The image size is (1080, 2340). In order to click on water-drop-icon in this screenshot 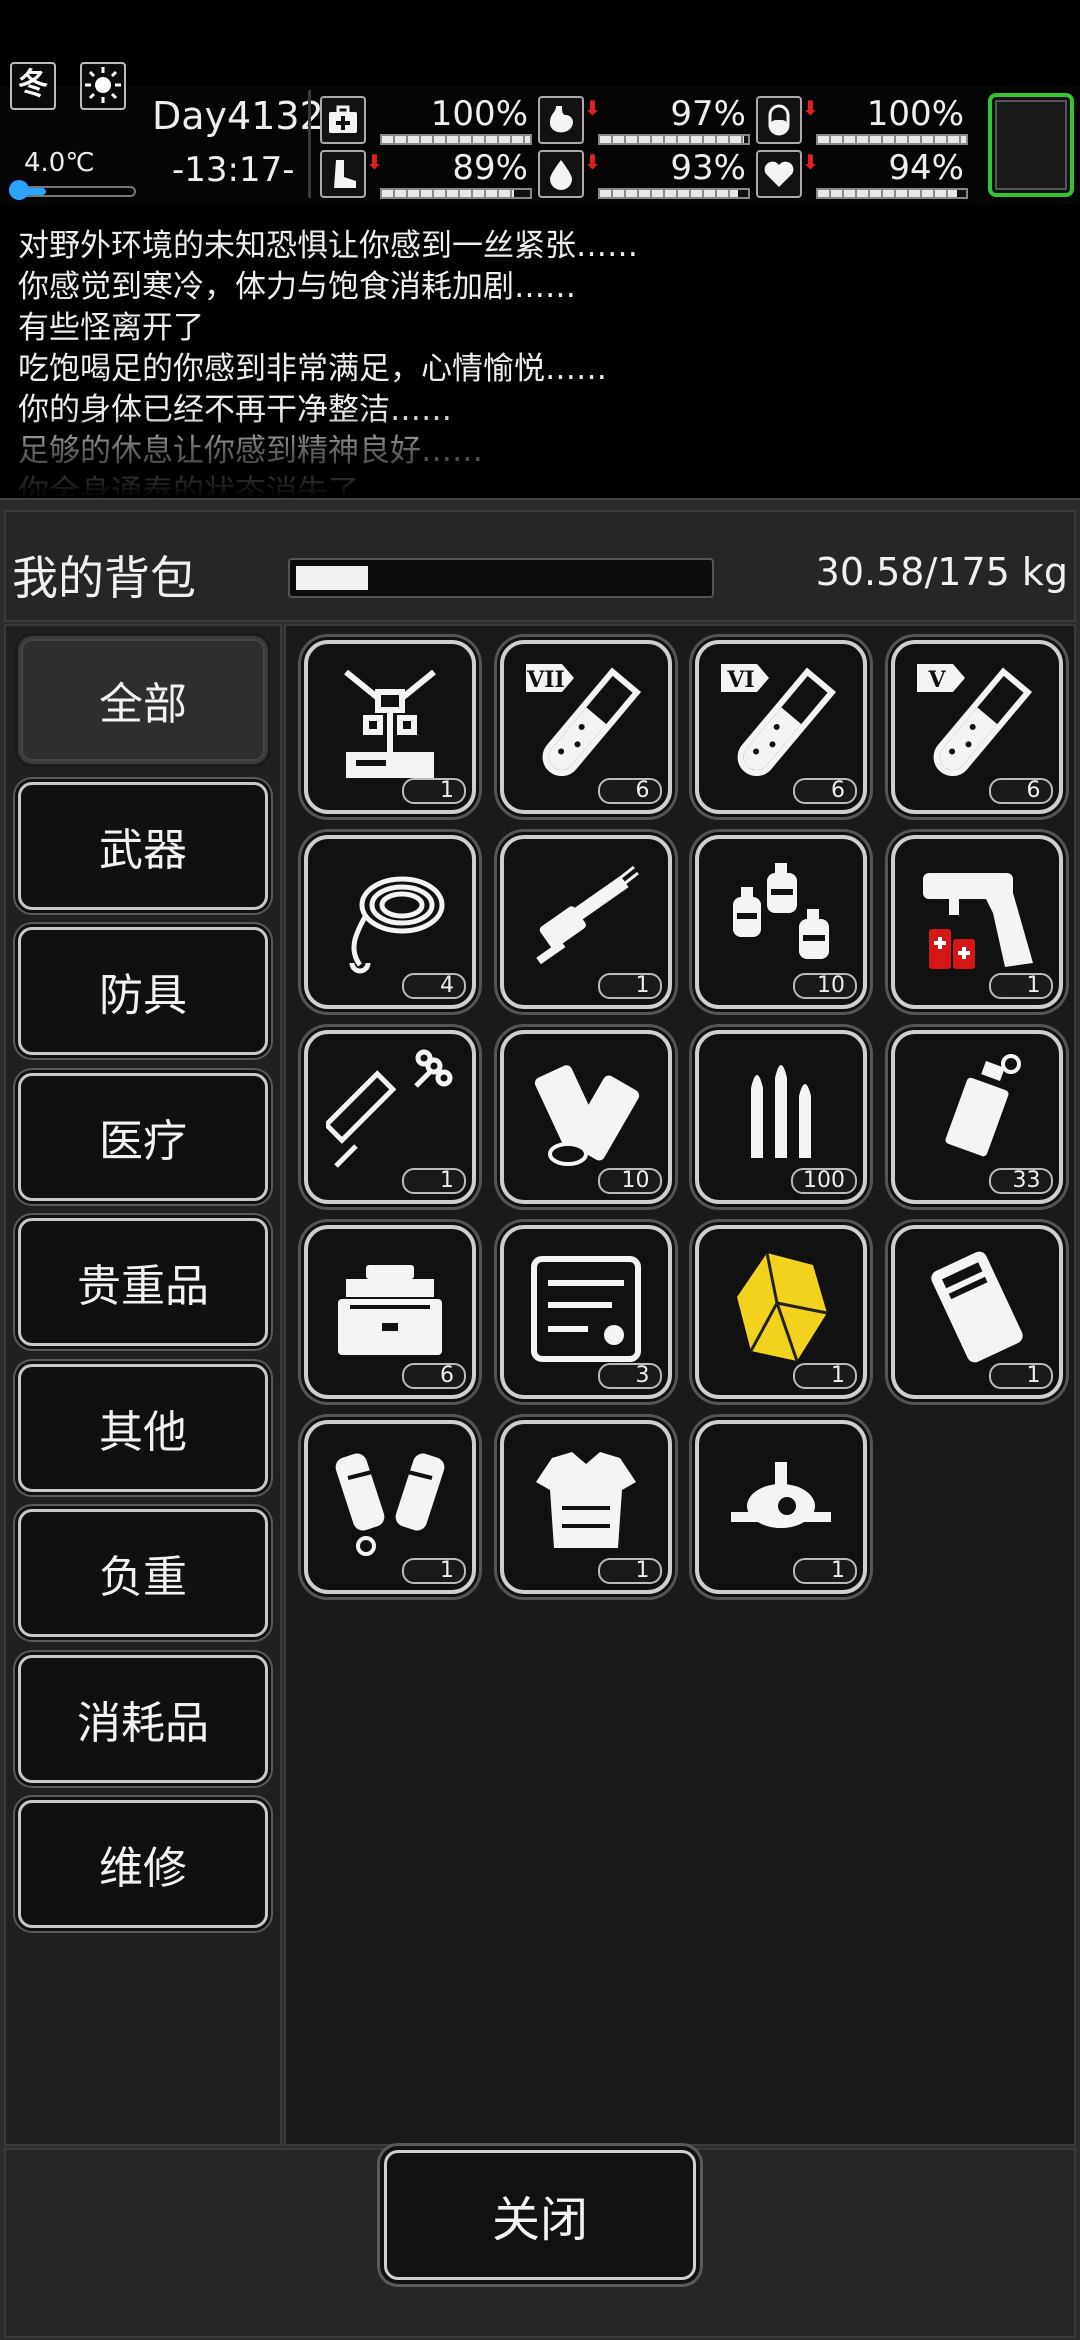, I will do `click(561, 174)`.